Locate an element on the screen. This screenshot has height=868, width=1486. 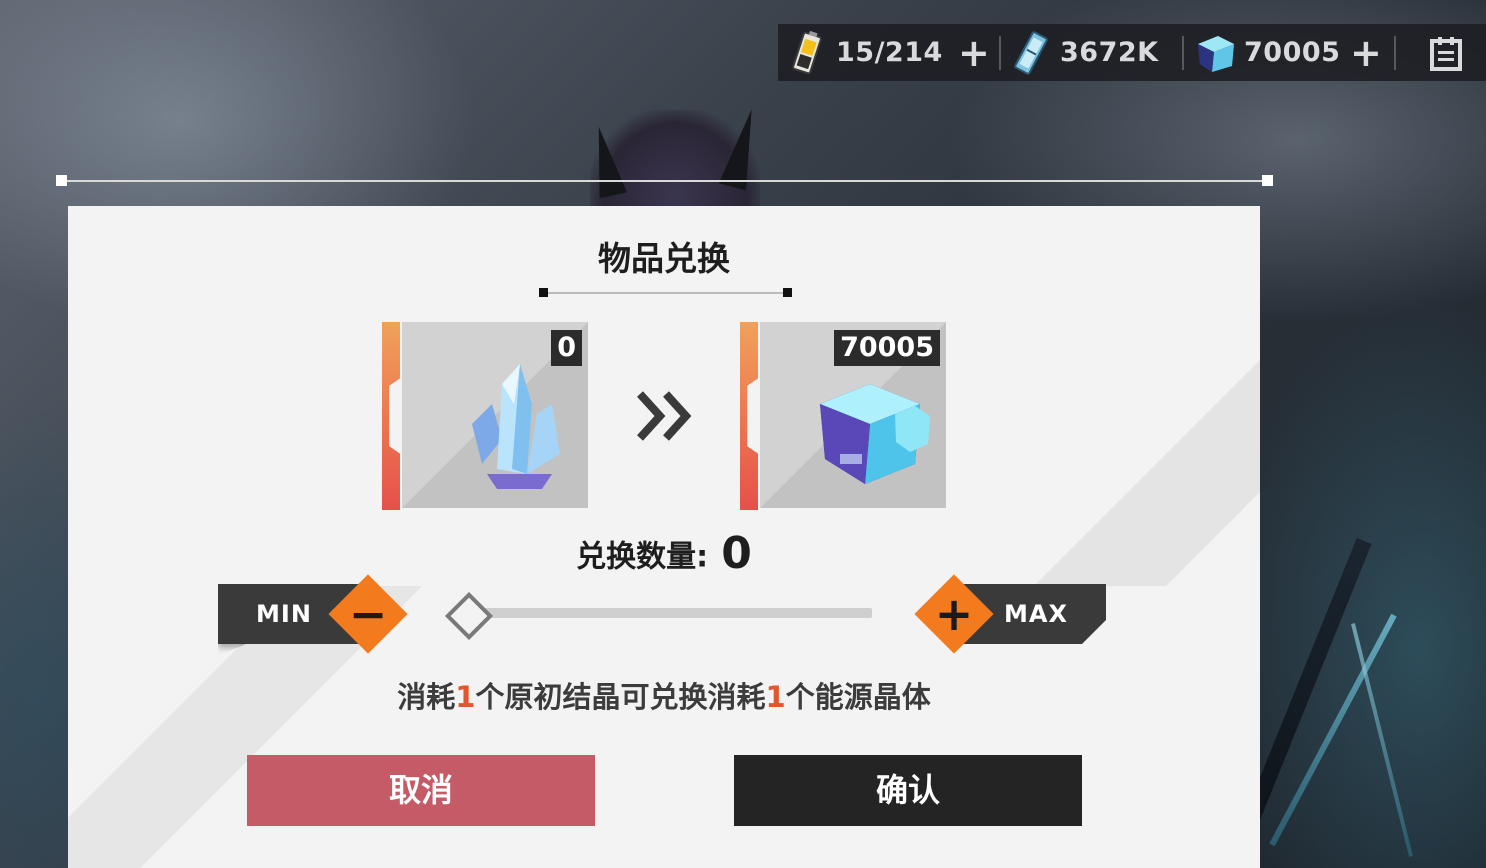
quantity-slider-track is located at coordinates (666, 613).